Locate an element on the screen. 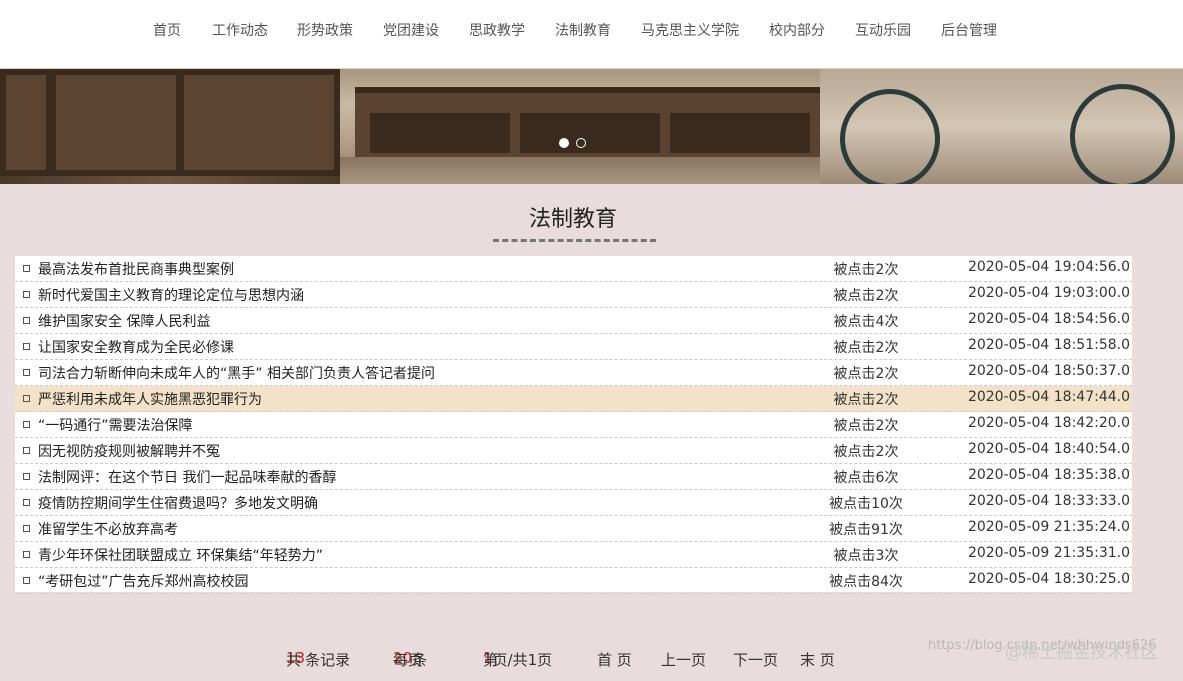 The image size is (1183, 681). publish-date: 2020-05-04 18:33:33.0 is located at coordinates (1048, 501).